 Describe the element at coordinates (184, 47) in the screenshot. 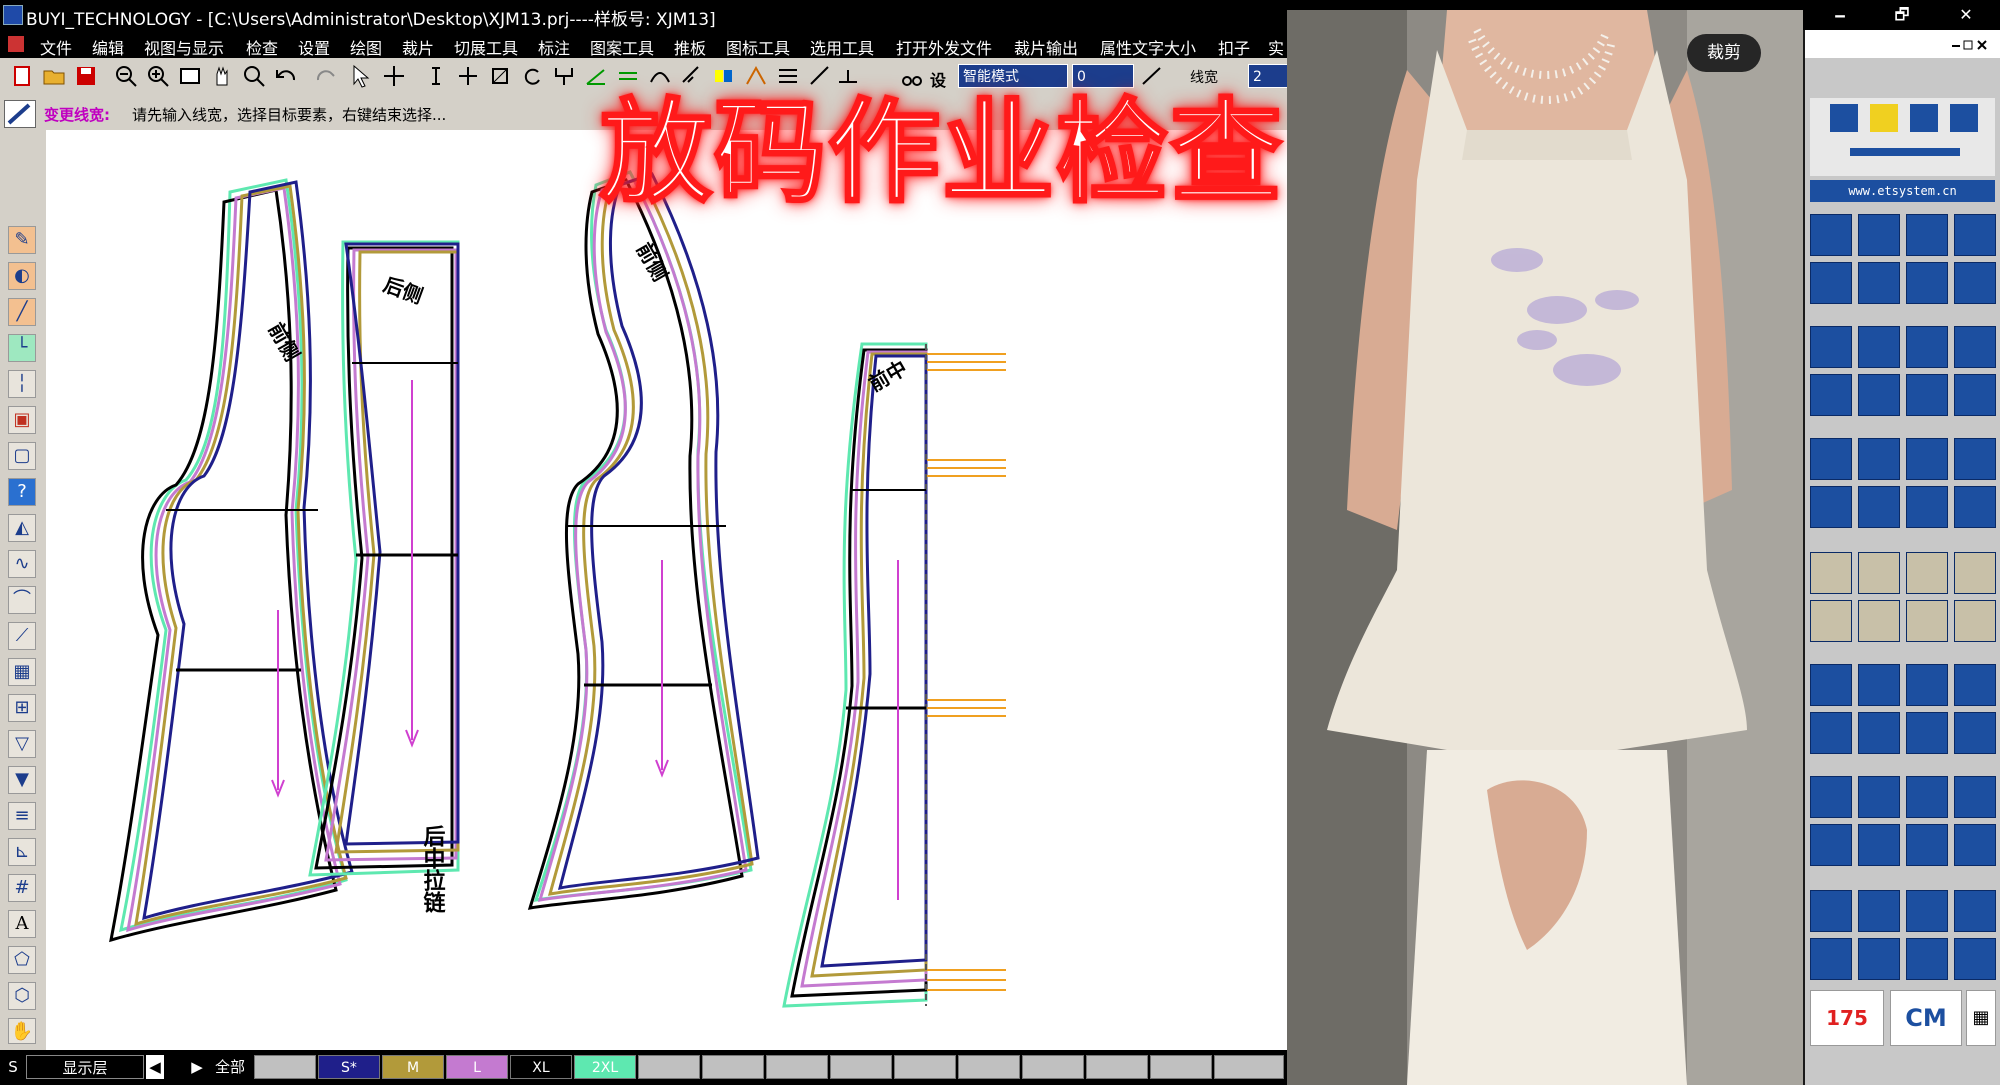

I see `menu-view: 视图与显示` at that location.